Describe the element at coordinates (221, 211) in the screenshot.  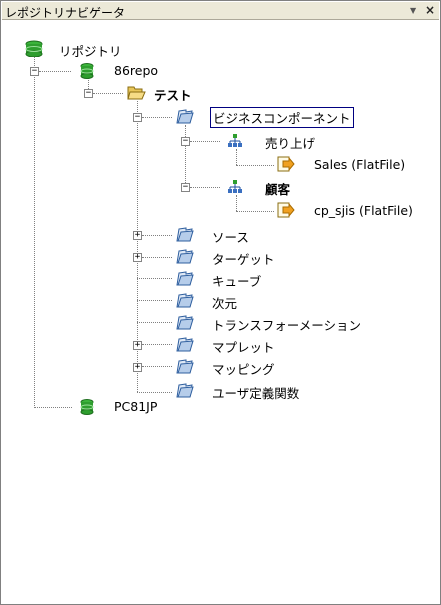
I see `tree-node-customer-flatfile: cp_sjis (FlatFile)` at that location.